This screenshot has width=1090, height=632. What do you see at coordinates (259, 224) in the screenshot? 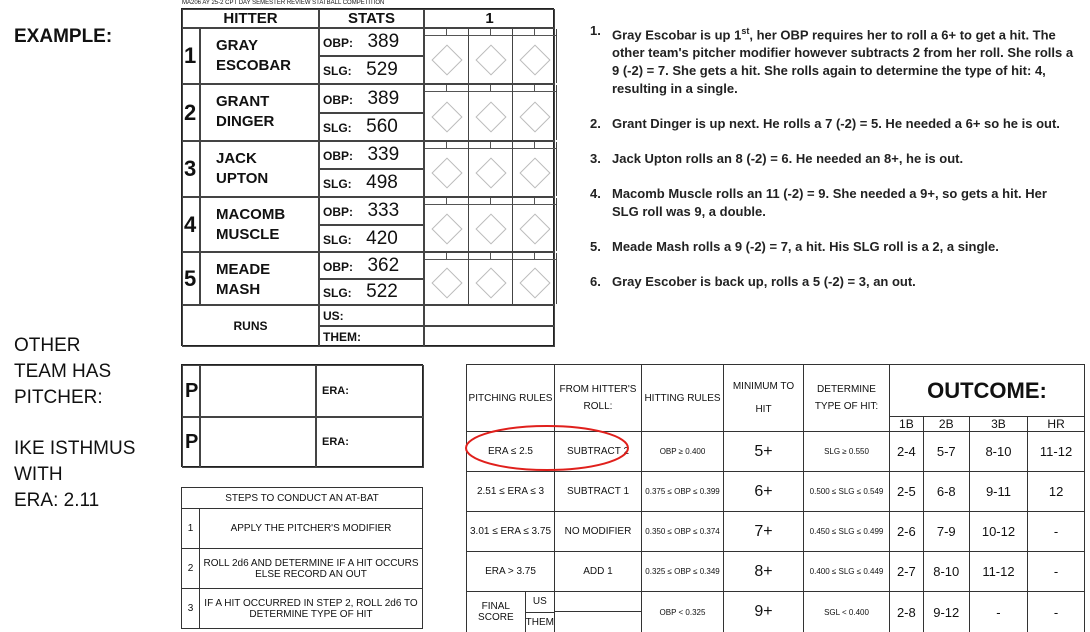
I see `hitter-name: MACOMB MUSCLE` at bounding box center [259, 224].